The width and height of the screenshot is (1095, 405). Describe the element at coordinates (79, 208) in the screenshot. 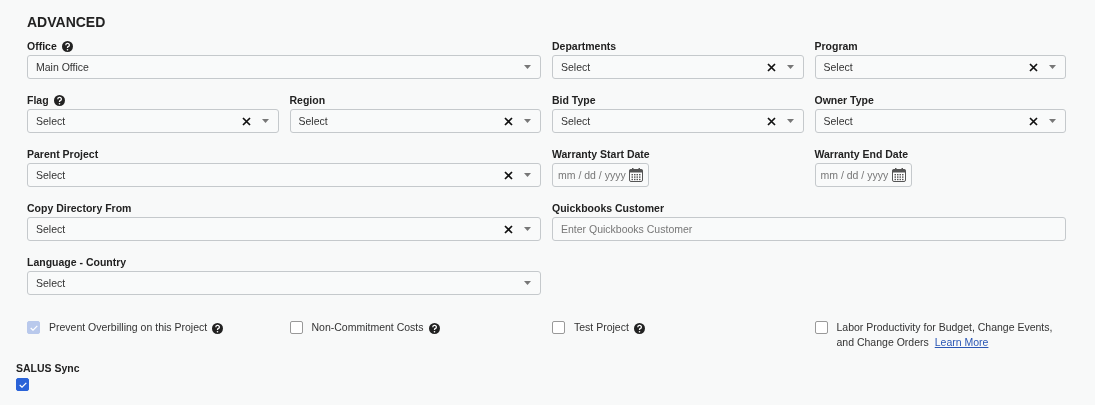

I see `field-label: Copy Directory From` at that location.